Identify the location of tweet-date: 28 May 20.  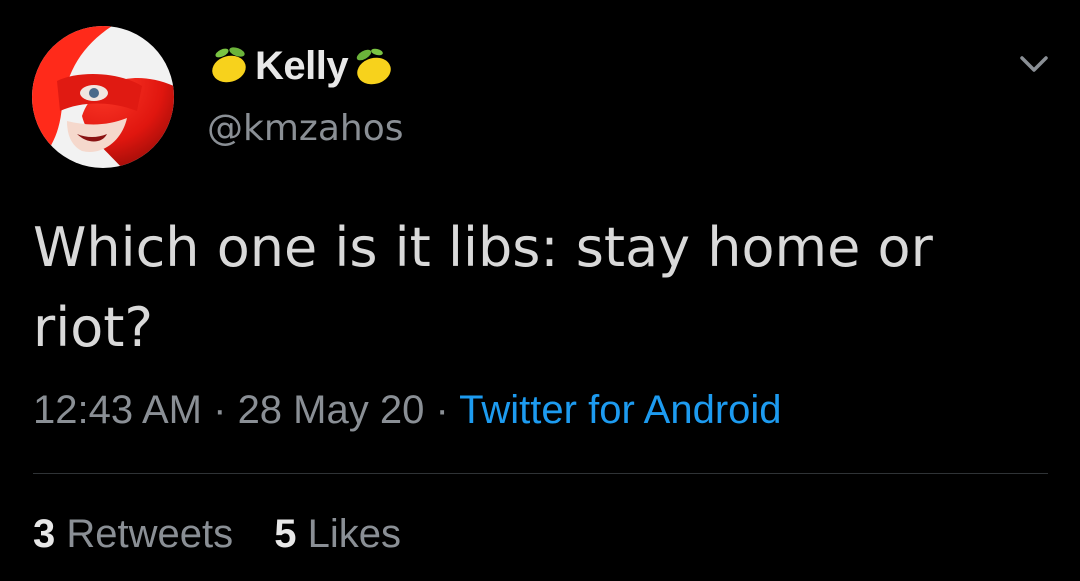
(331, 410).